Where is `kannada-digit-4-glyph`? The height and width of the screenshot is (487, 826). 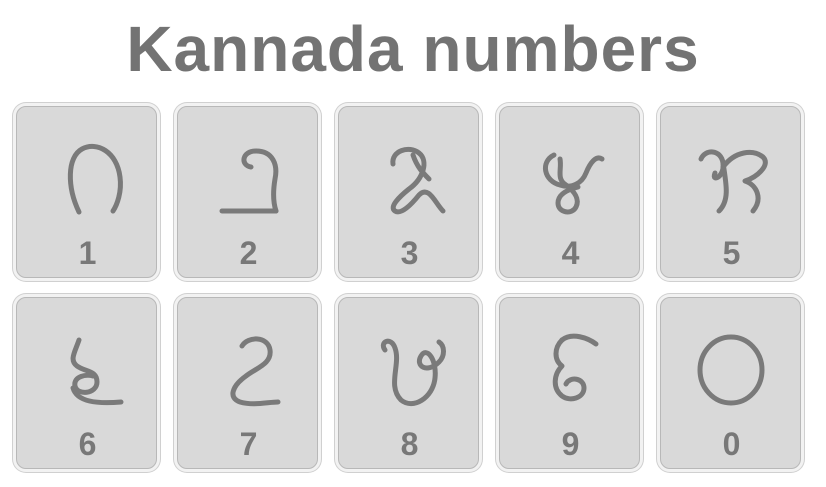 kannada-digit-4-glyph is located at coordinates (574, 183).